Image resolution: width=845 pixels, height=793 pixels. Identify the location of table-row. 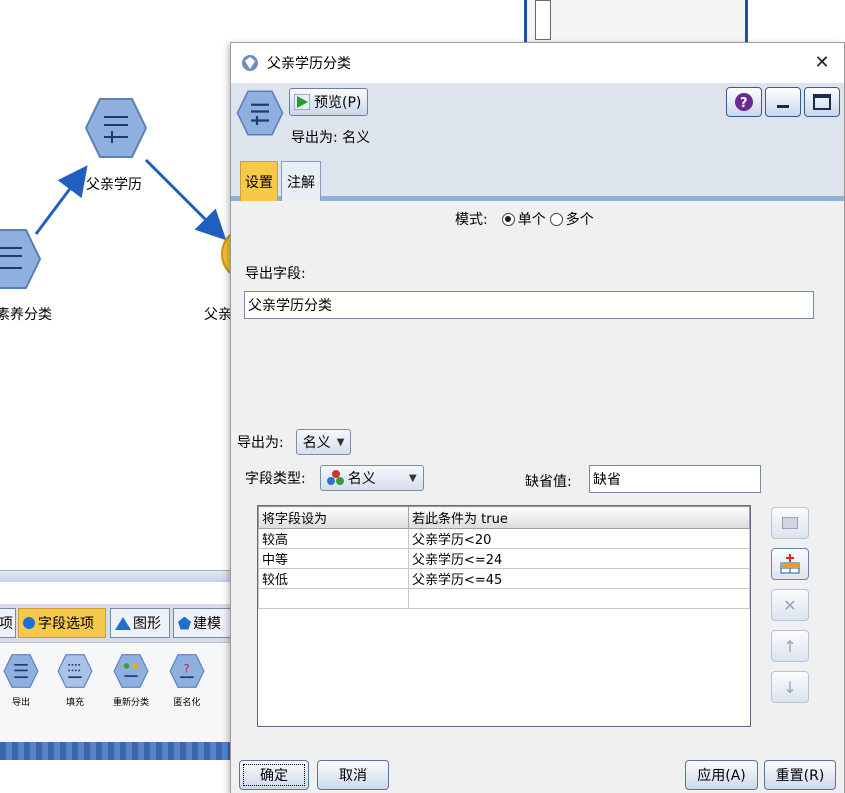
(504, 598).